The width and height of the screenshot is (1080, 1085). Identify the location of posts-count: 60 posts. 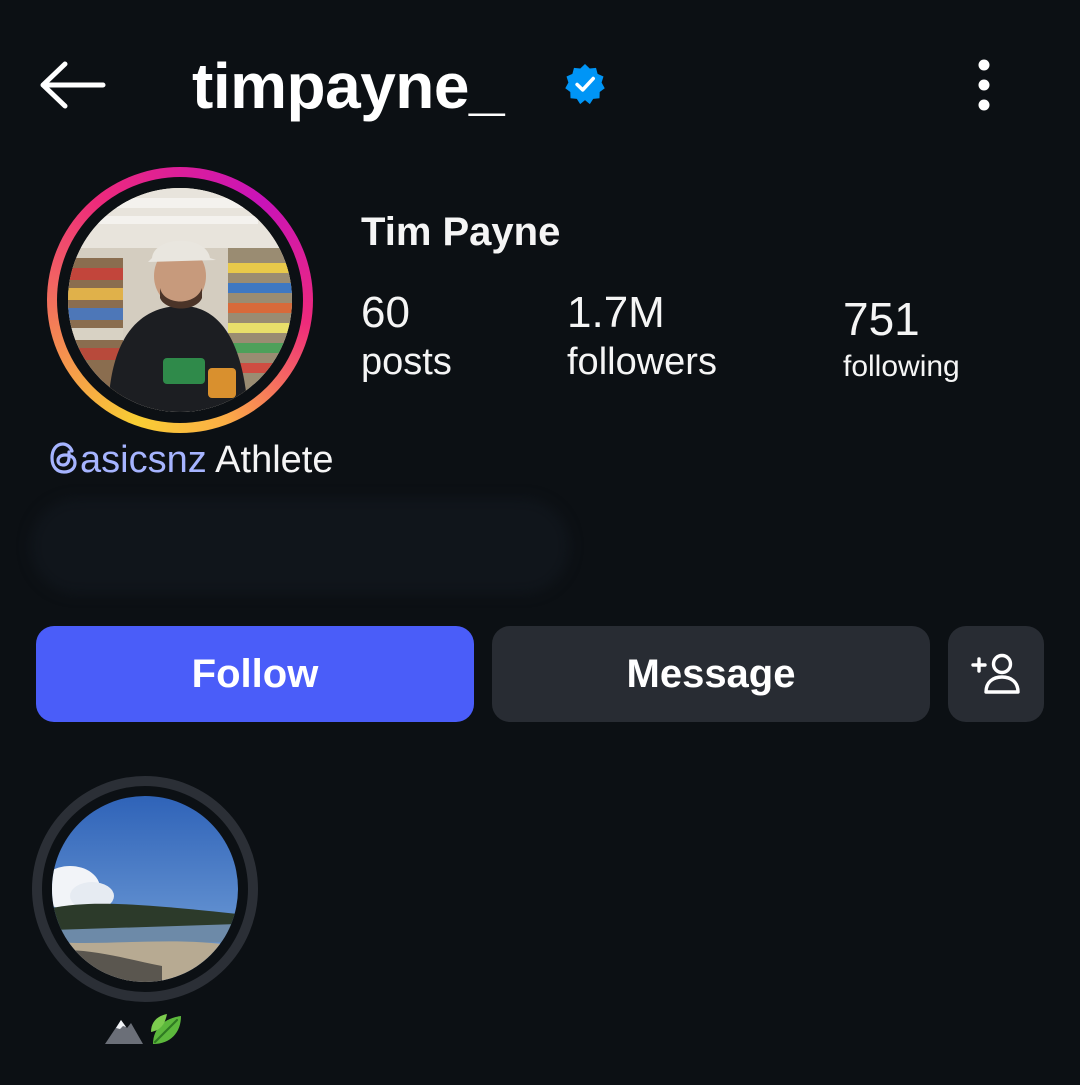
(406, 337).